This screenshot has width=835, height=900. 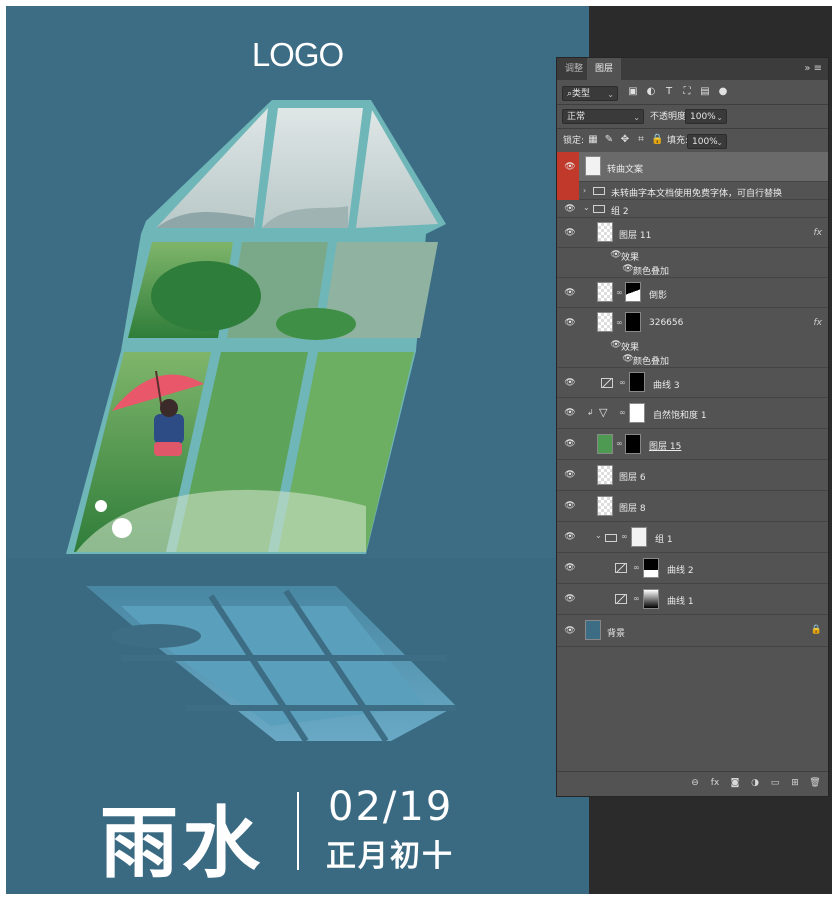 I want to click on blend-mode-select: 正常 ⌄, so click(x=603, y=116).